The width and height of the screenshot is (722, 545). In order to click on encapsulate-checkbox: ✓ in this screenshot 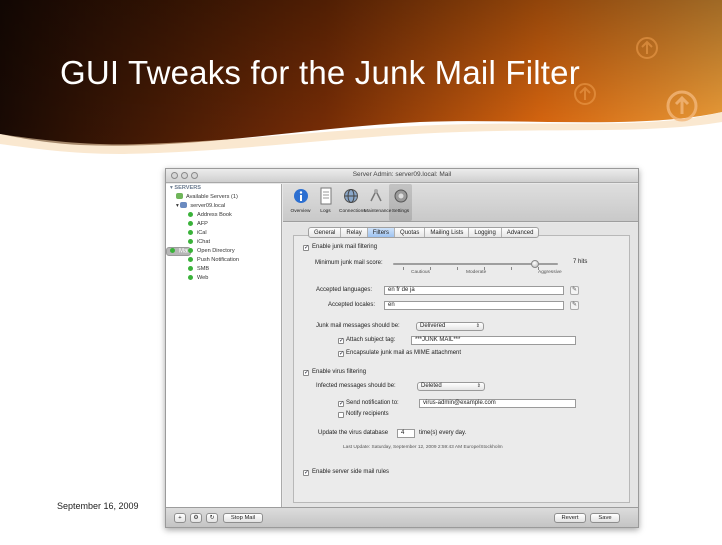, I will do `click(341, 354)`.